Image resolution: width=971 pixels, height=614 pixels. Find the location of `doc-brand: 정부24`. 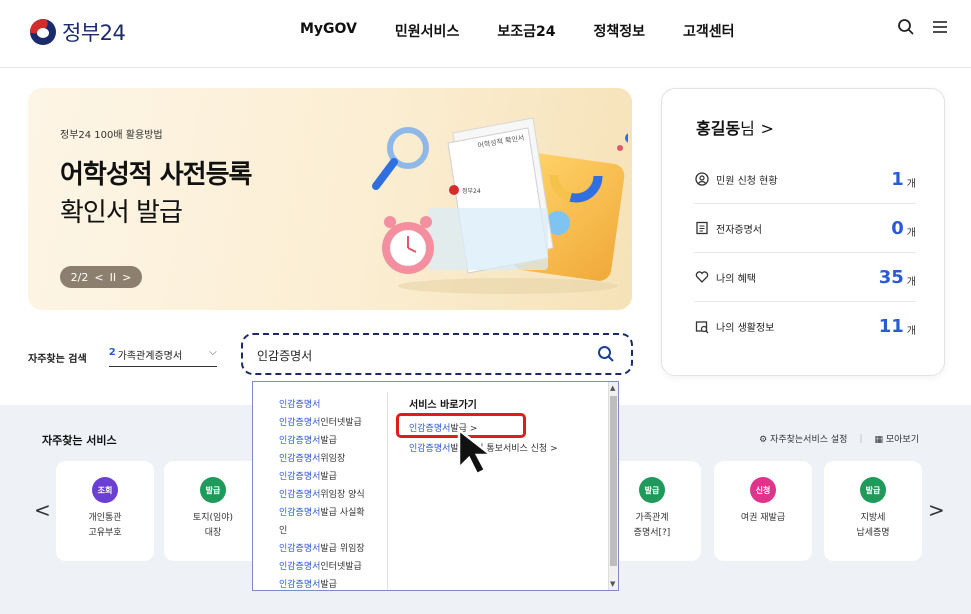

doc-brand: 정부24 is located at coordinates (471, 191).